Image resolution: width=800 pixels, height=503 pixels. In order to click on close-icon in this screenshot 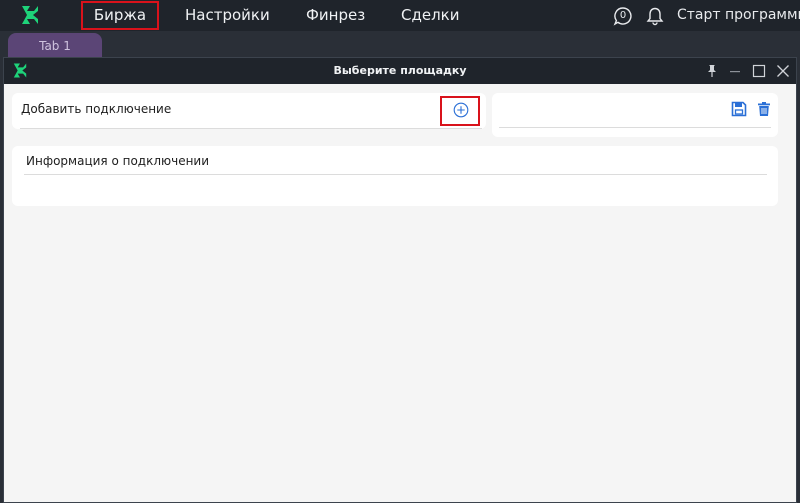, I will do `click(783, 71)`.